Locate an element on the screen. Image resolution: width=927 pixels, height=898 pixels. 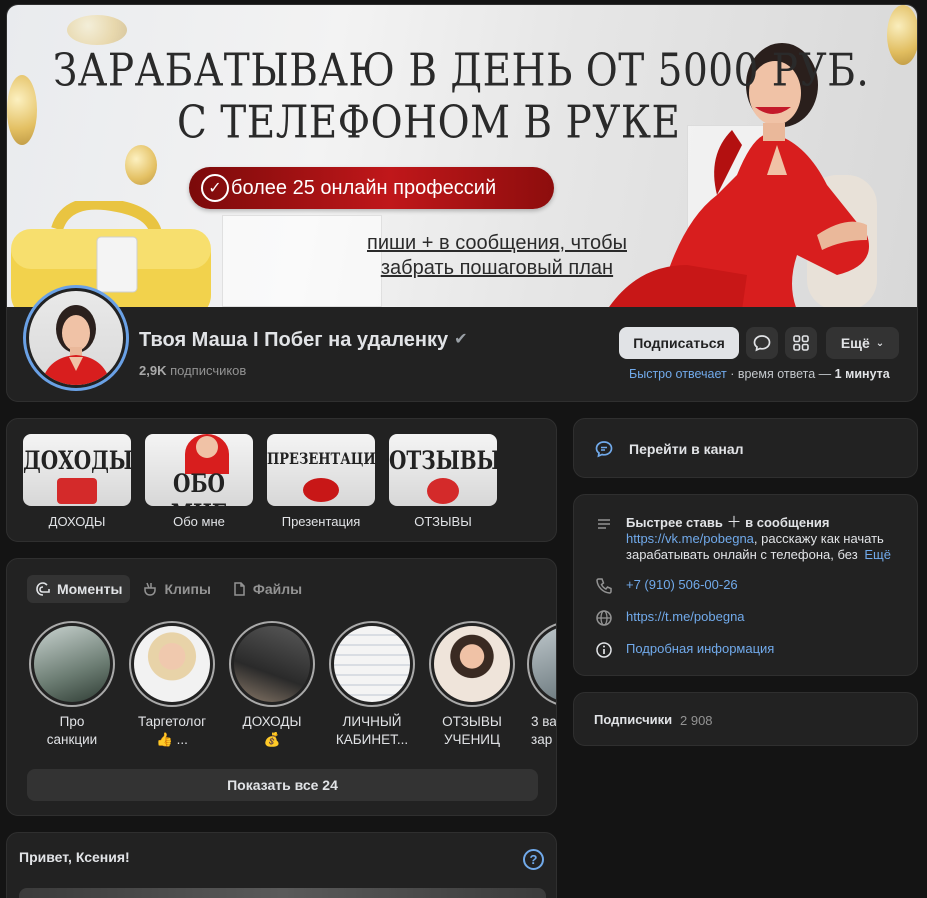
album-thumbnail: ПРЕЗЕНТАЦИЯ is located at coordinates (321, 470).